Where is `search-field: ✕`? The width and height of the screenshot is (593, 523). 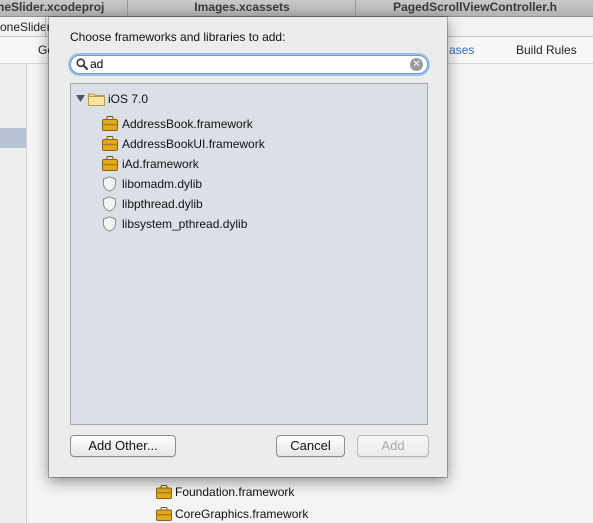
search-field: ✕ is located at coordinates (249, 64).